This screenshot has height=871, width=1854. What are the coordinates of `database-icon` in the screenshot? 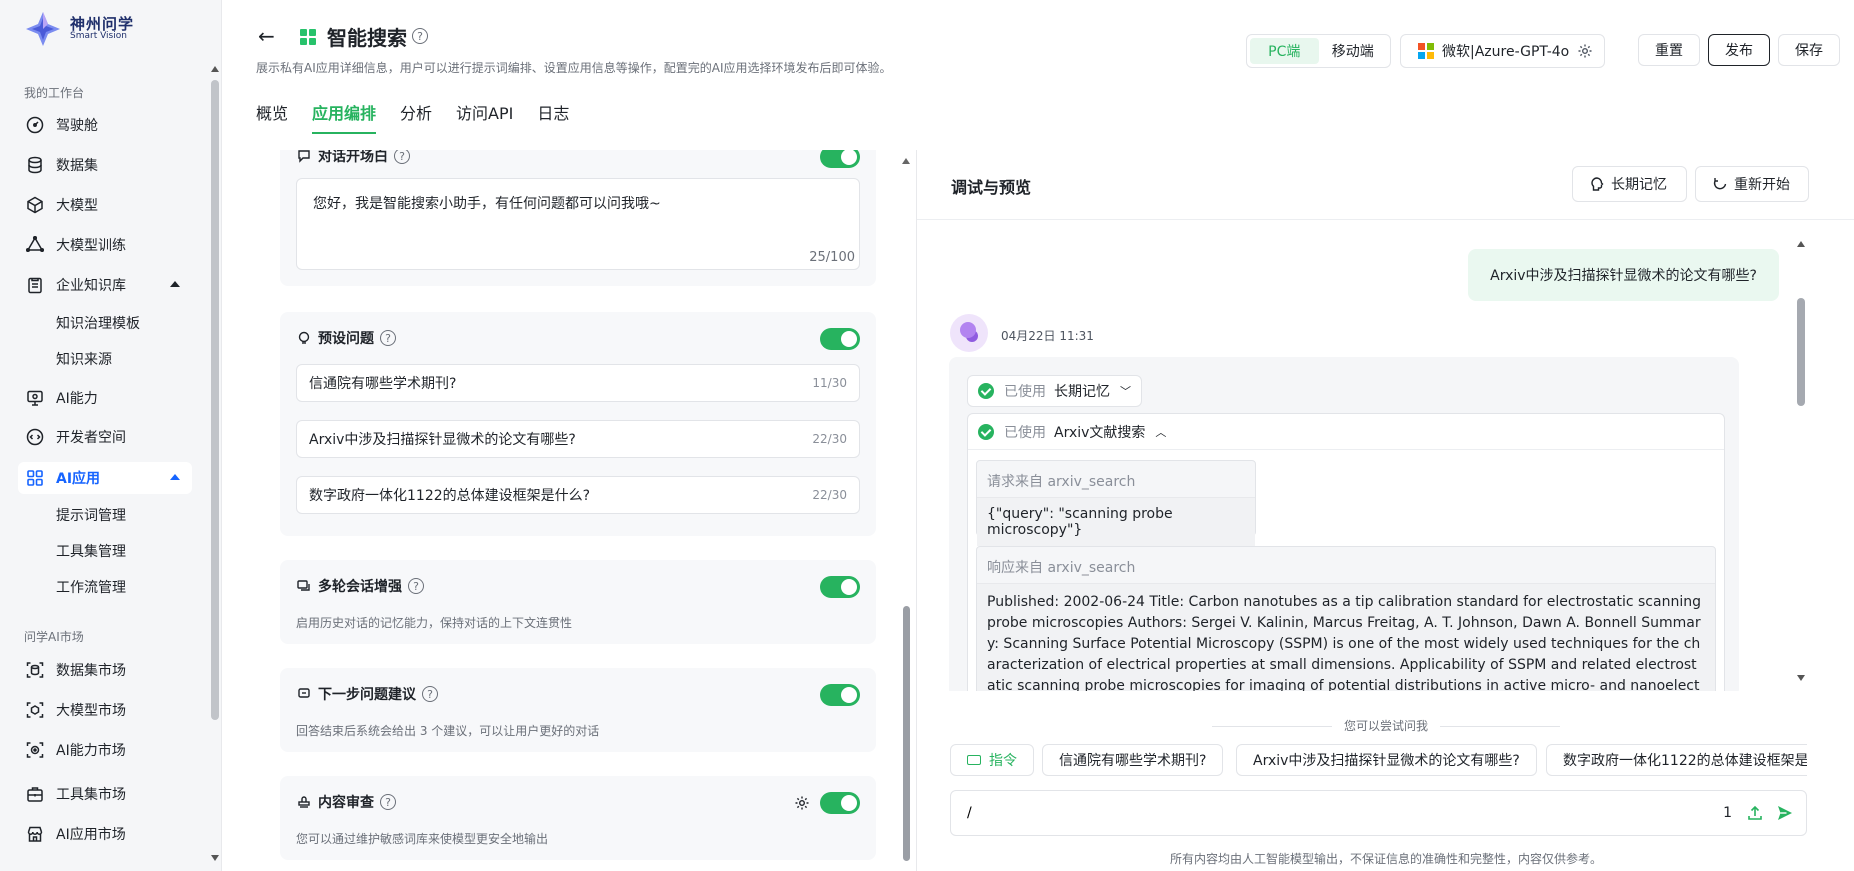 It's located at (35, 165).